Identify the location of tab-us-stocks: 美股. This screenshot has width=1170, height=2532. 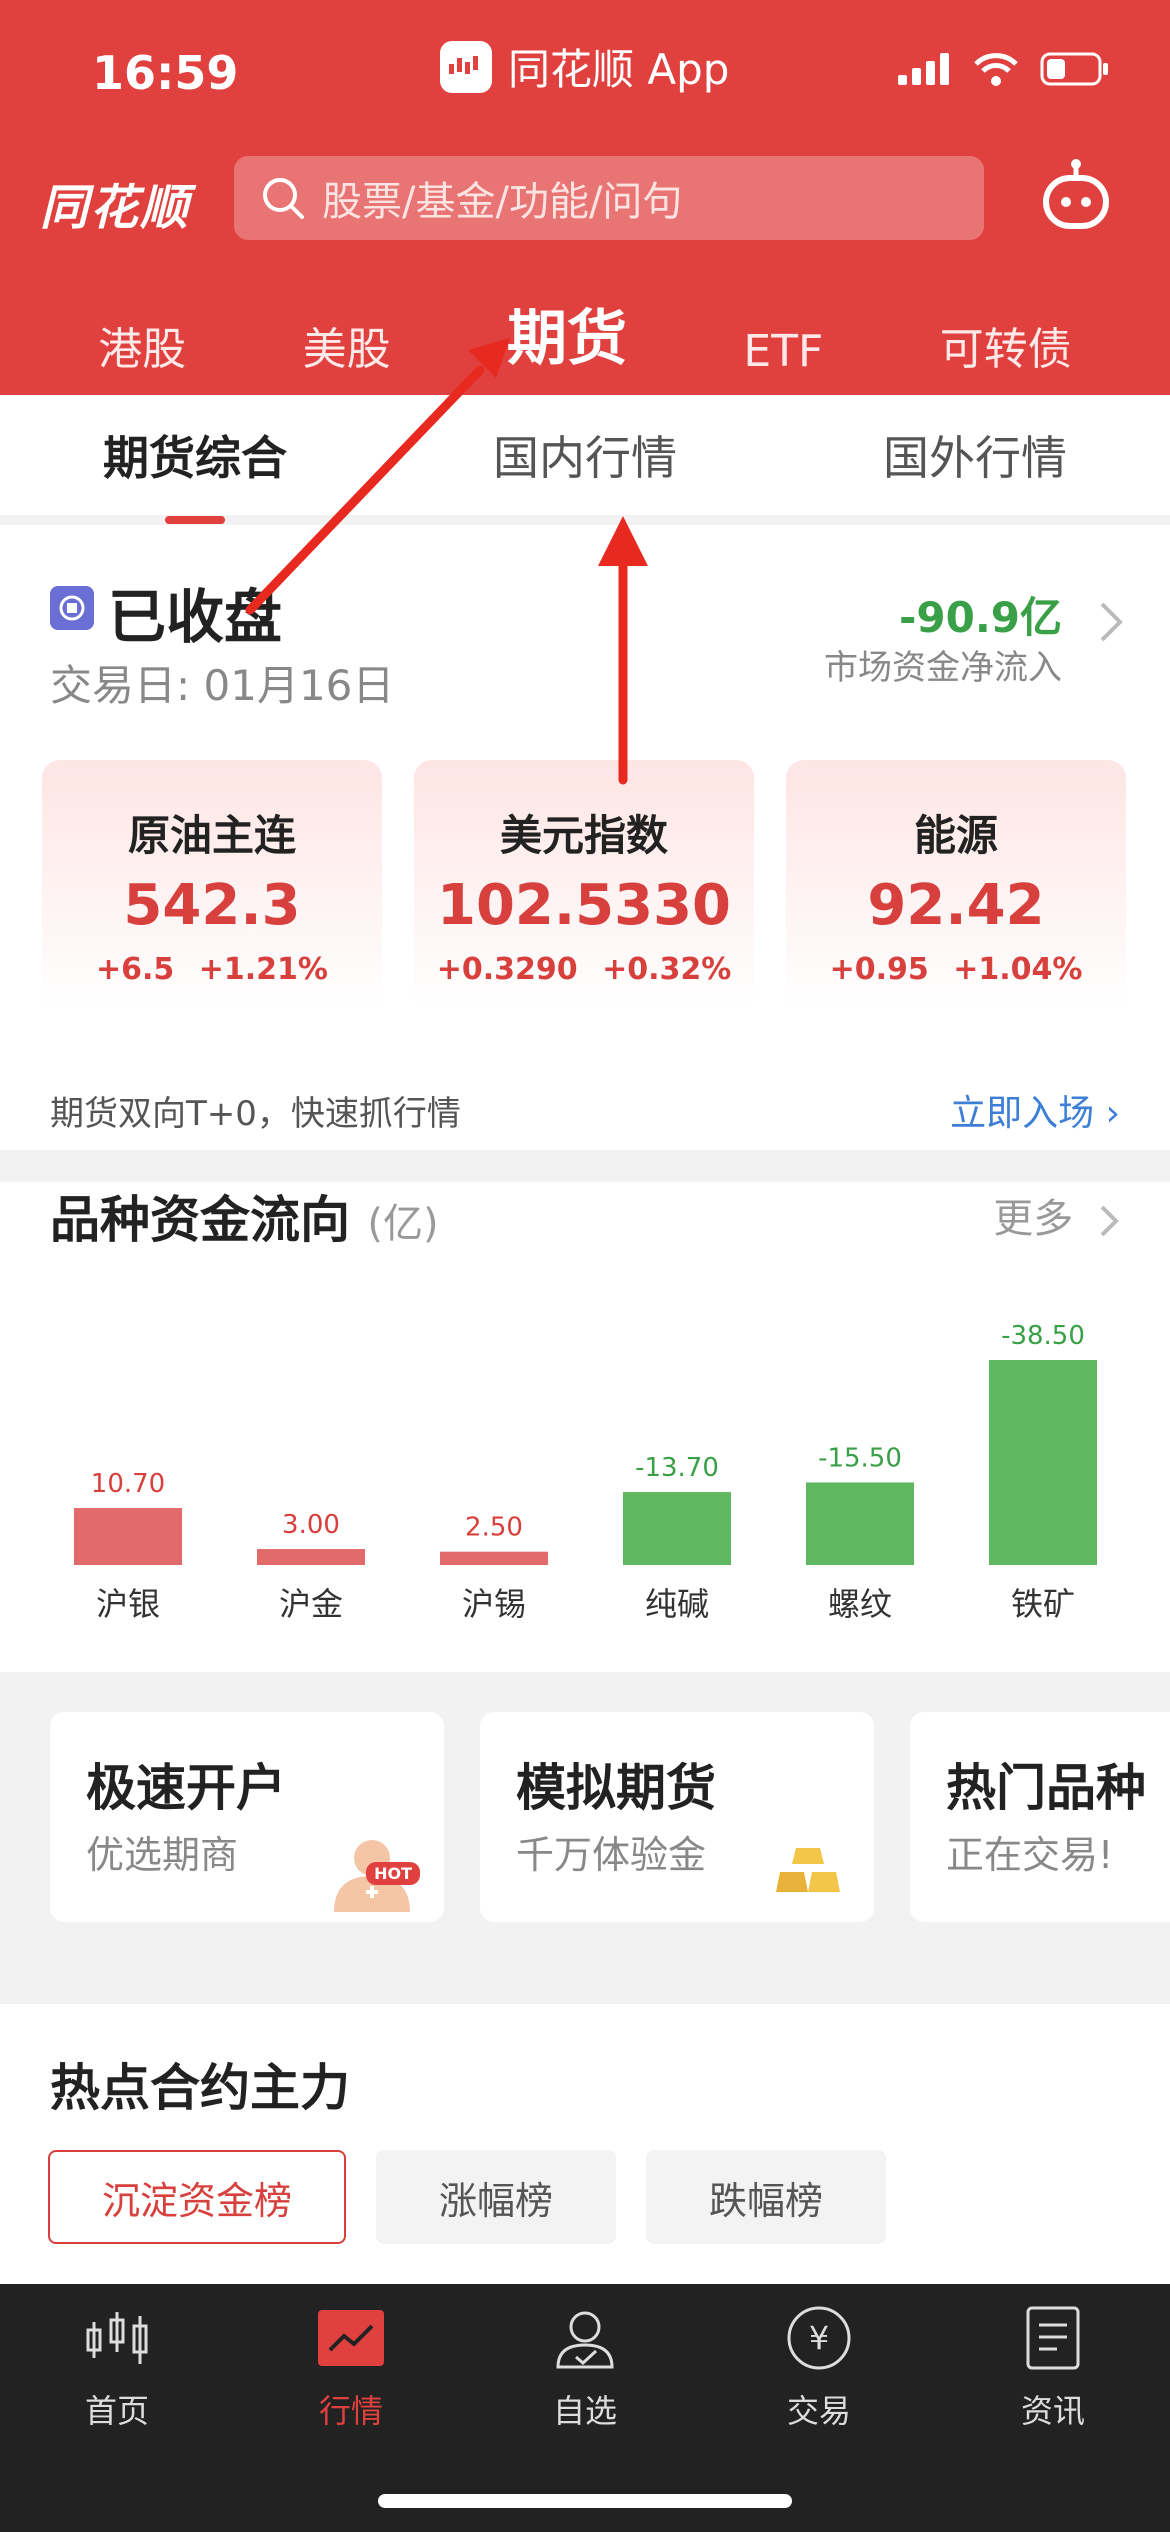
(347, 345).